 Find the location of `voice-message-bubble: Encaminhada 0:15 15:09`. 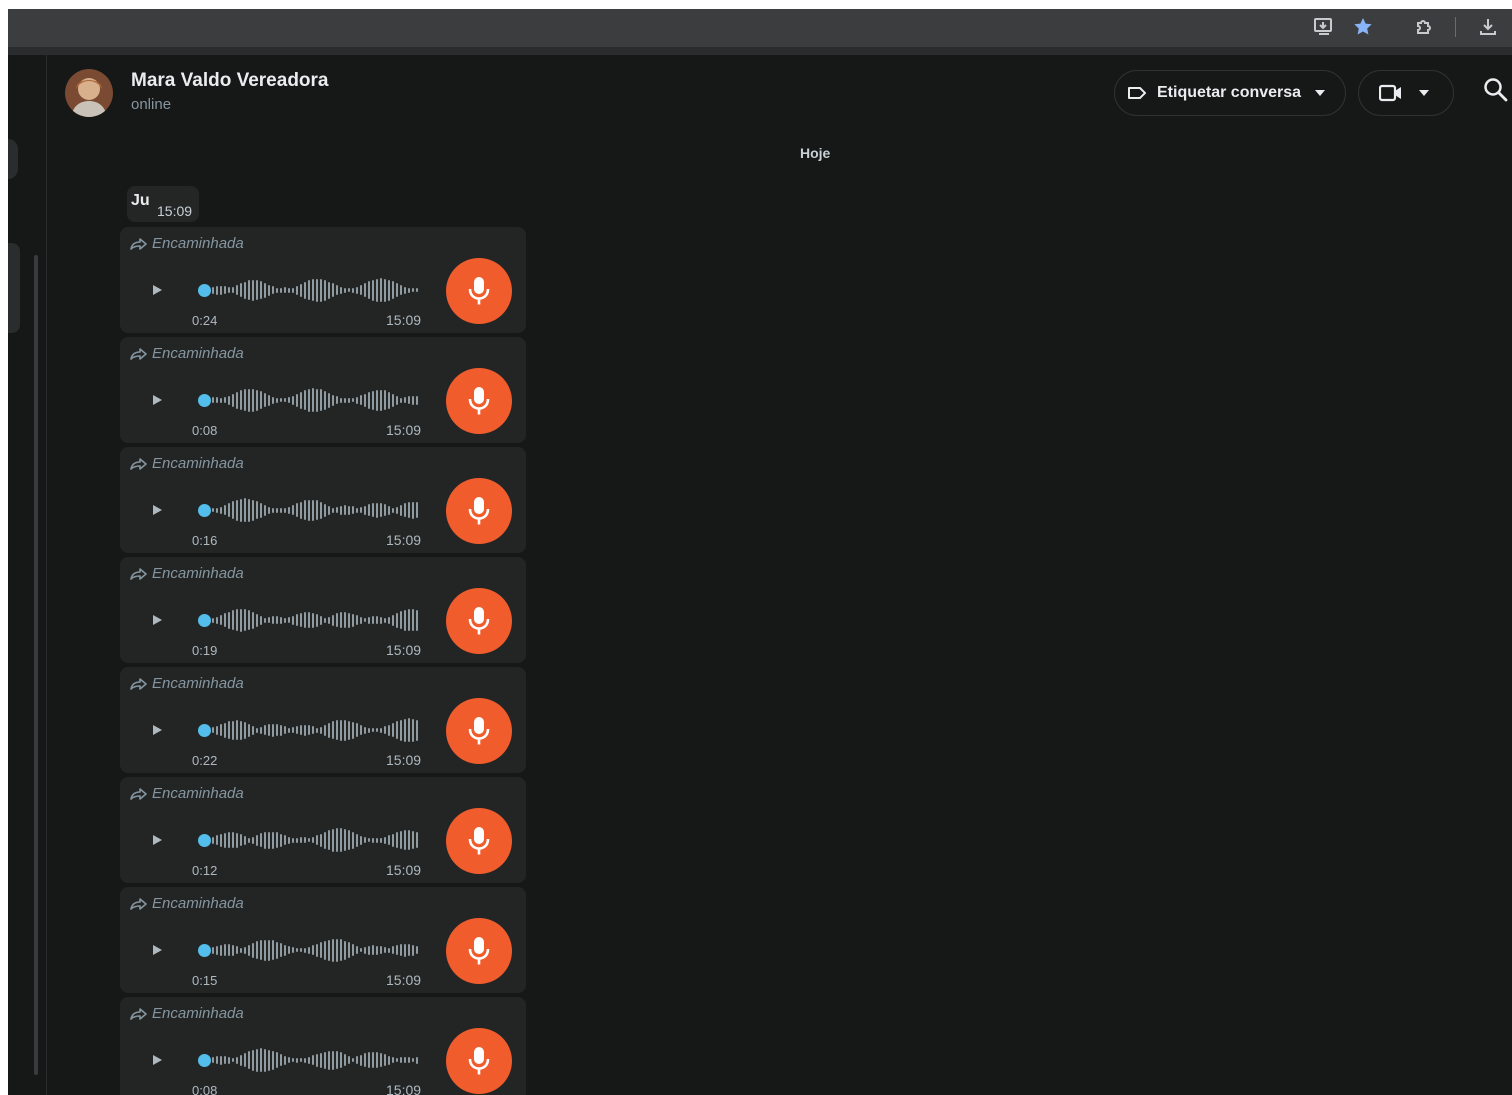

voice-message-bubble: Encaminhada 0:15 15:09 is located at coordinates (323, 940).